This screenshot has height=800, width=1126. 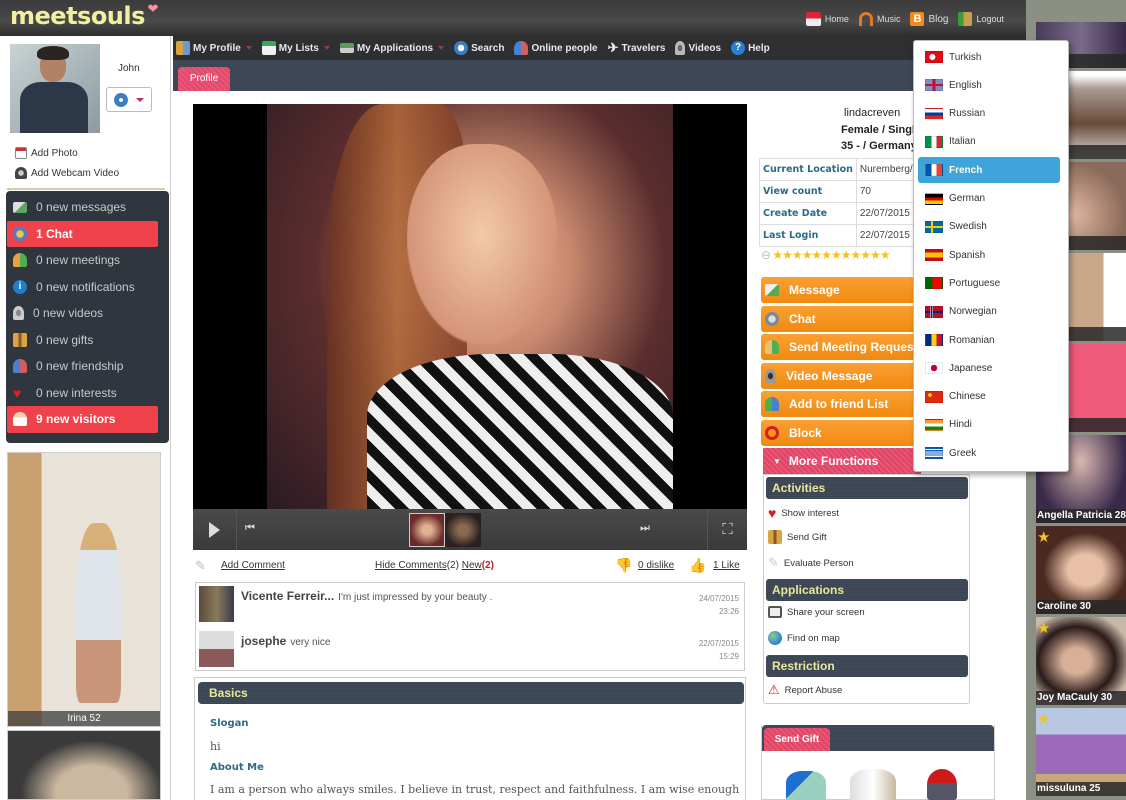 What do you see at coordinates (1081, 661) in the screenshot?
I see `featured-member-thumbnail: ★ Joy MaCauly 30` at bounding box center [1081, 661].